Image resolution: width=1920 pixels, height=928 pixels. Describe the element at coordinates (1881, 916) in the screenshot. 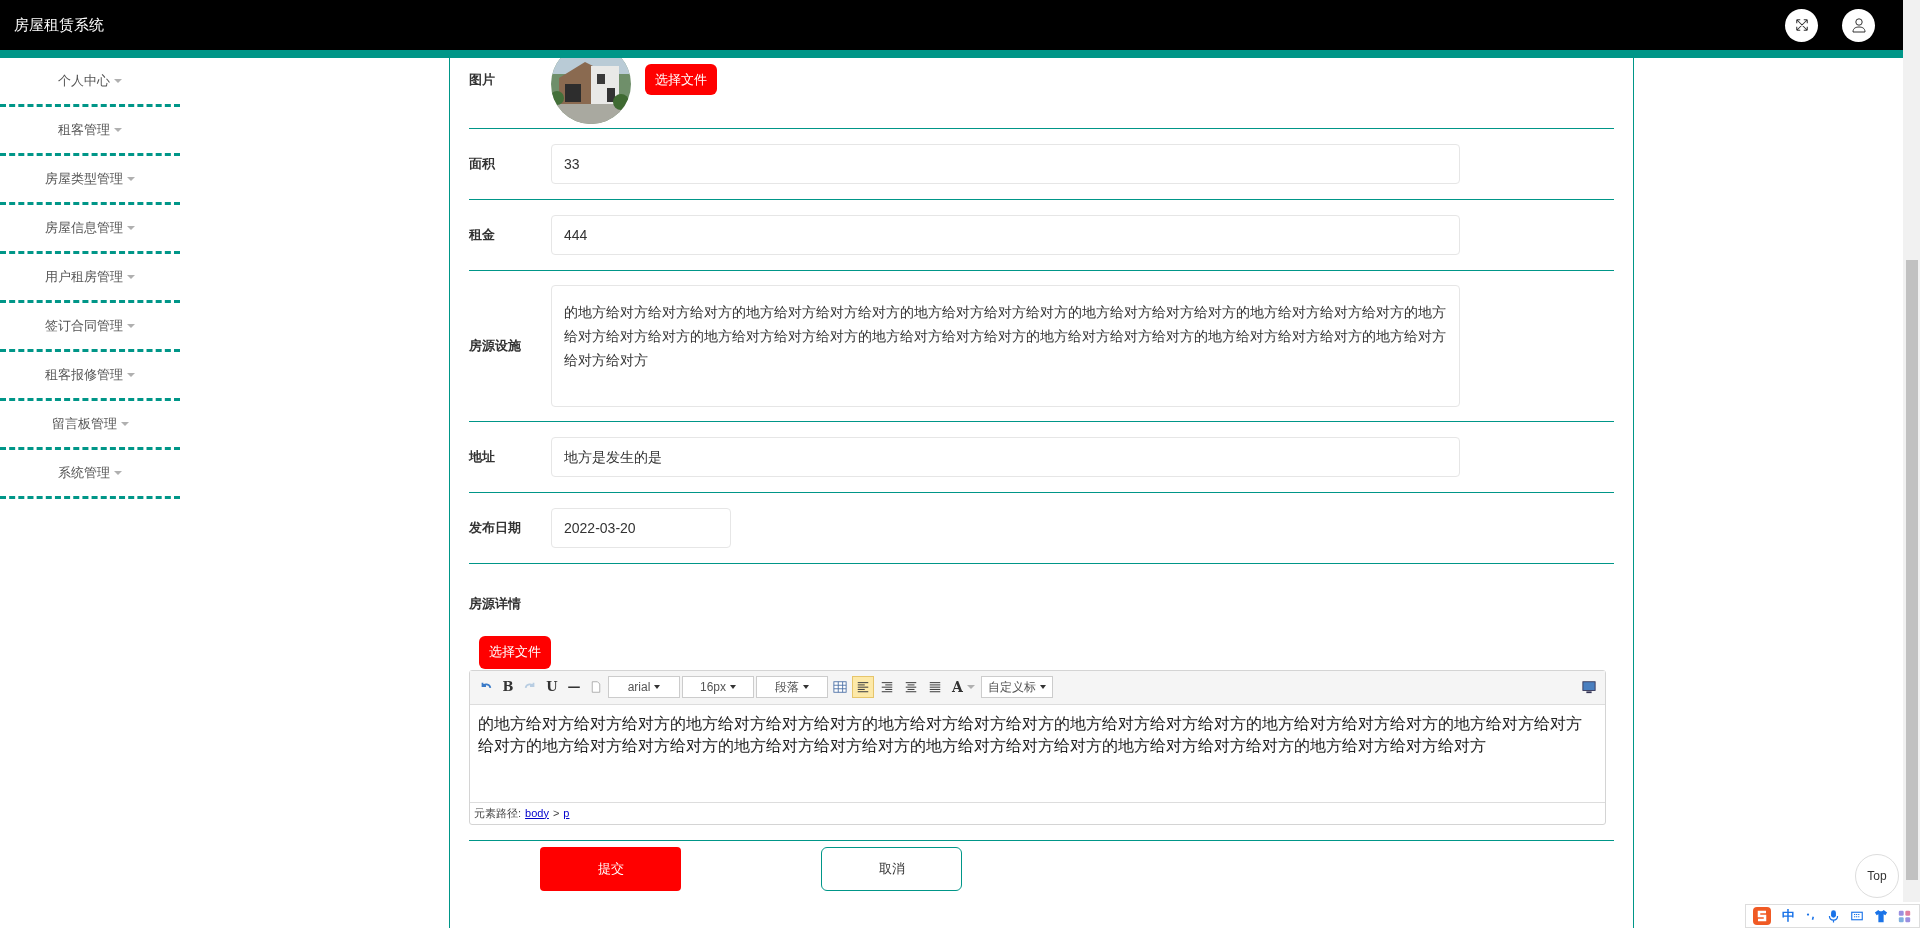

I see `shirt-icon` at that location.